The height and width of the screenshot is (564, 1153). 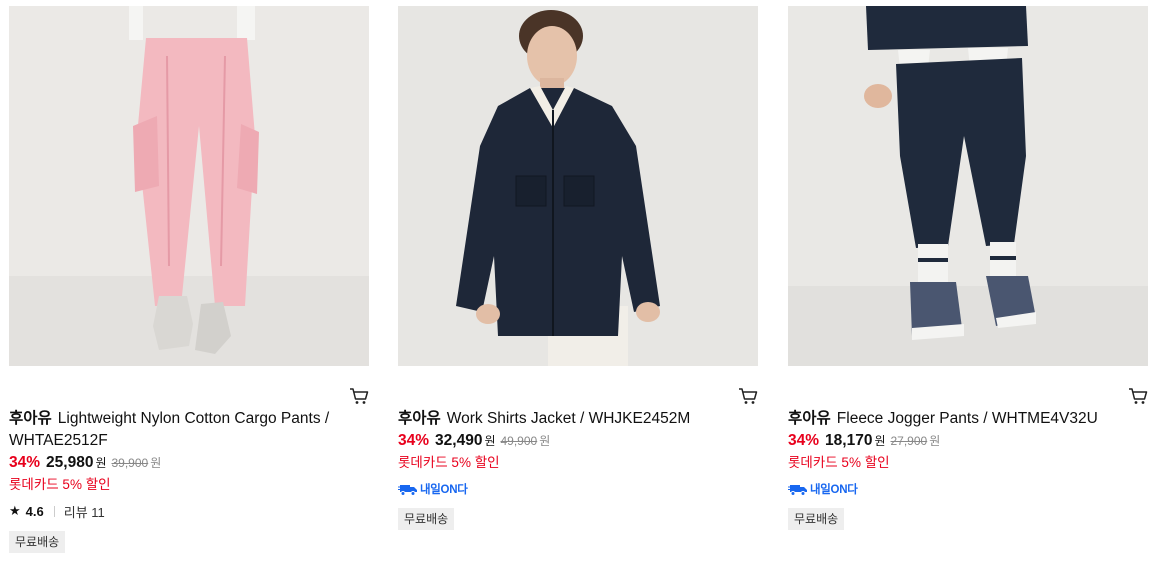 What do you see at coordinates (70, 462) in the screenshot?
I see `sale-price: 25,980` at bounding box center [70, 462].